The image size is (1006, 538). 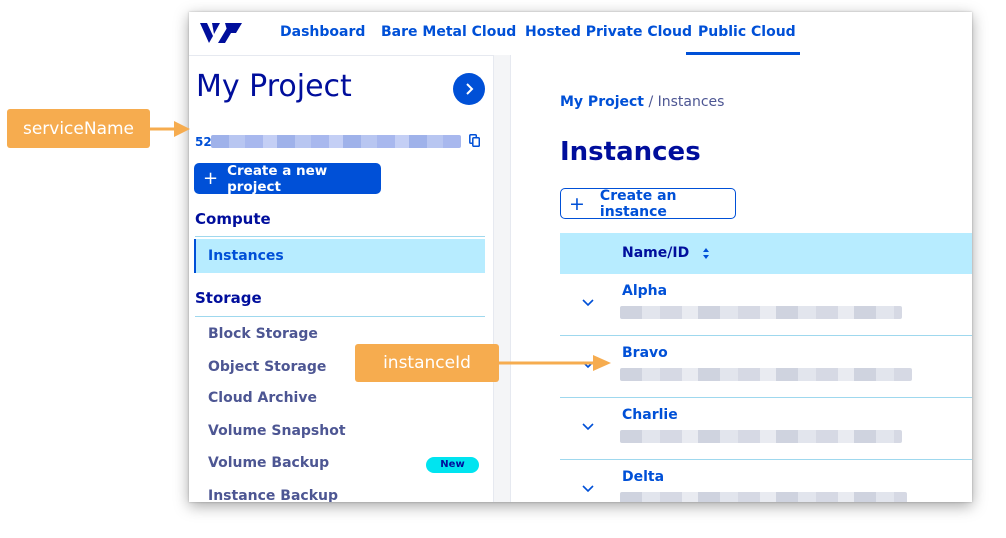 What do you see at coordinates (262, 398) in the screenshot?
I see `sidebar-item-cloud-archive: Cloud Archive` at bounding box center [262, 398].